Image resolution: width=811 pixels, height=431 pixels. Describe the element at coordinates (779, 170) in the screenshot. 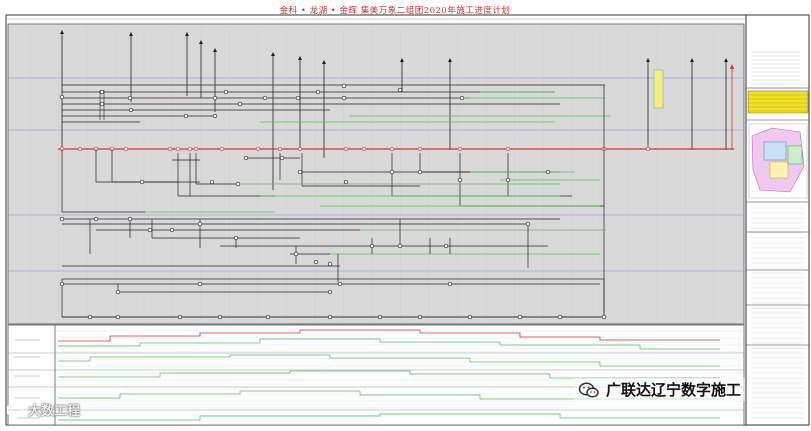

I see `site-zone-yellow` at that location.